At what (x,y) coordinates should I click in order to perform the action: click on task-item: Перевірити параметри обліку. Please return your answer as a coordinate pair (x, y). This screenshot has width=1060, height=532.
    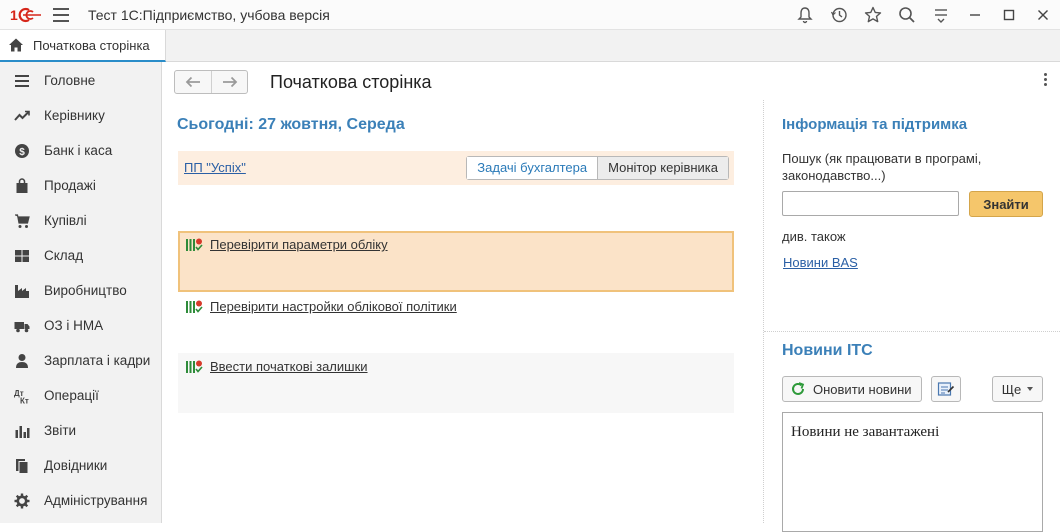
    Looking at the image, I should click on (456, 261).